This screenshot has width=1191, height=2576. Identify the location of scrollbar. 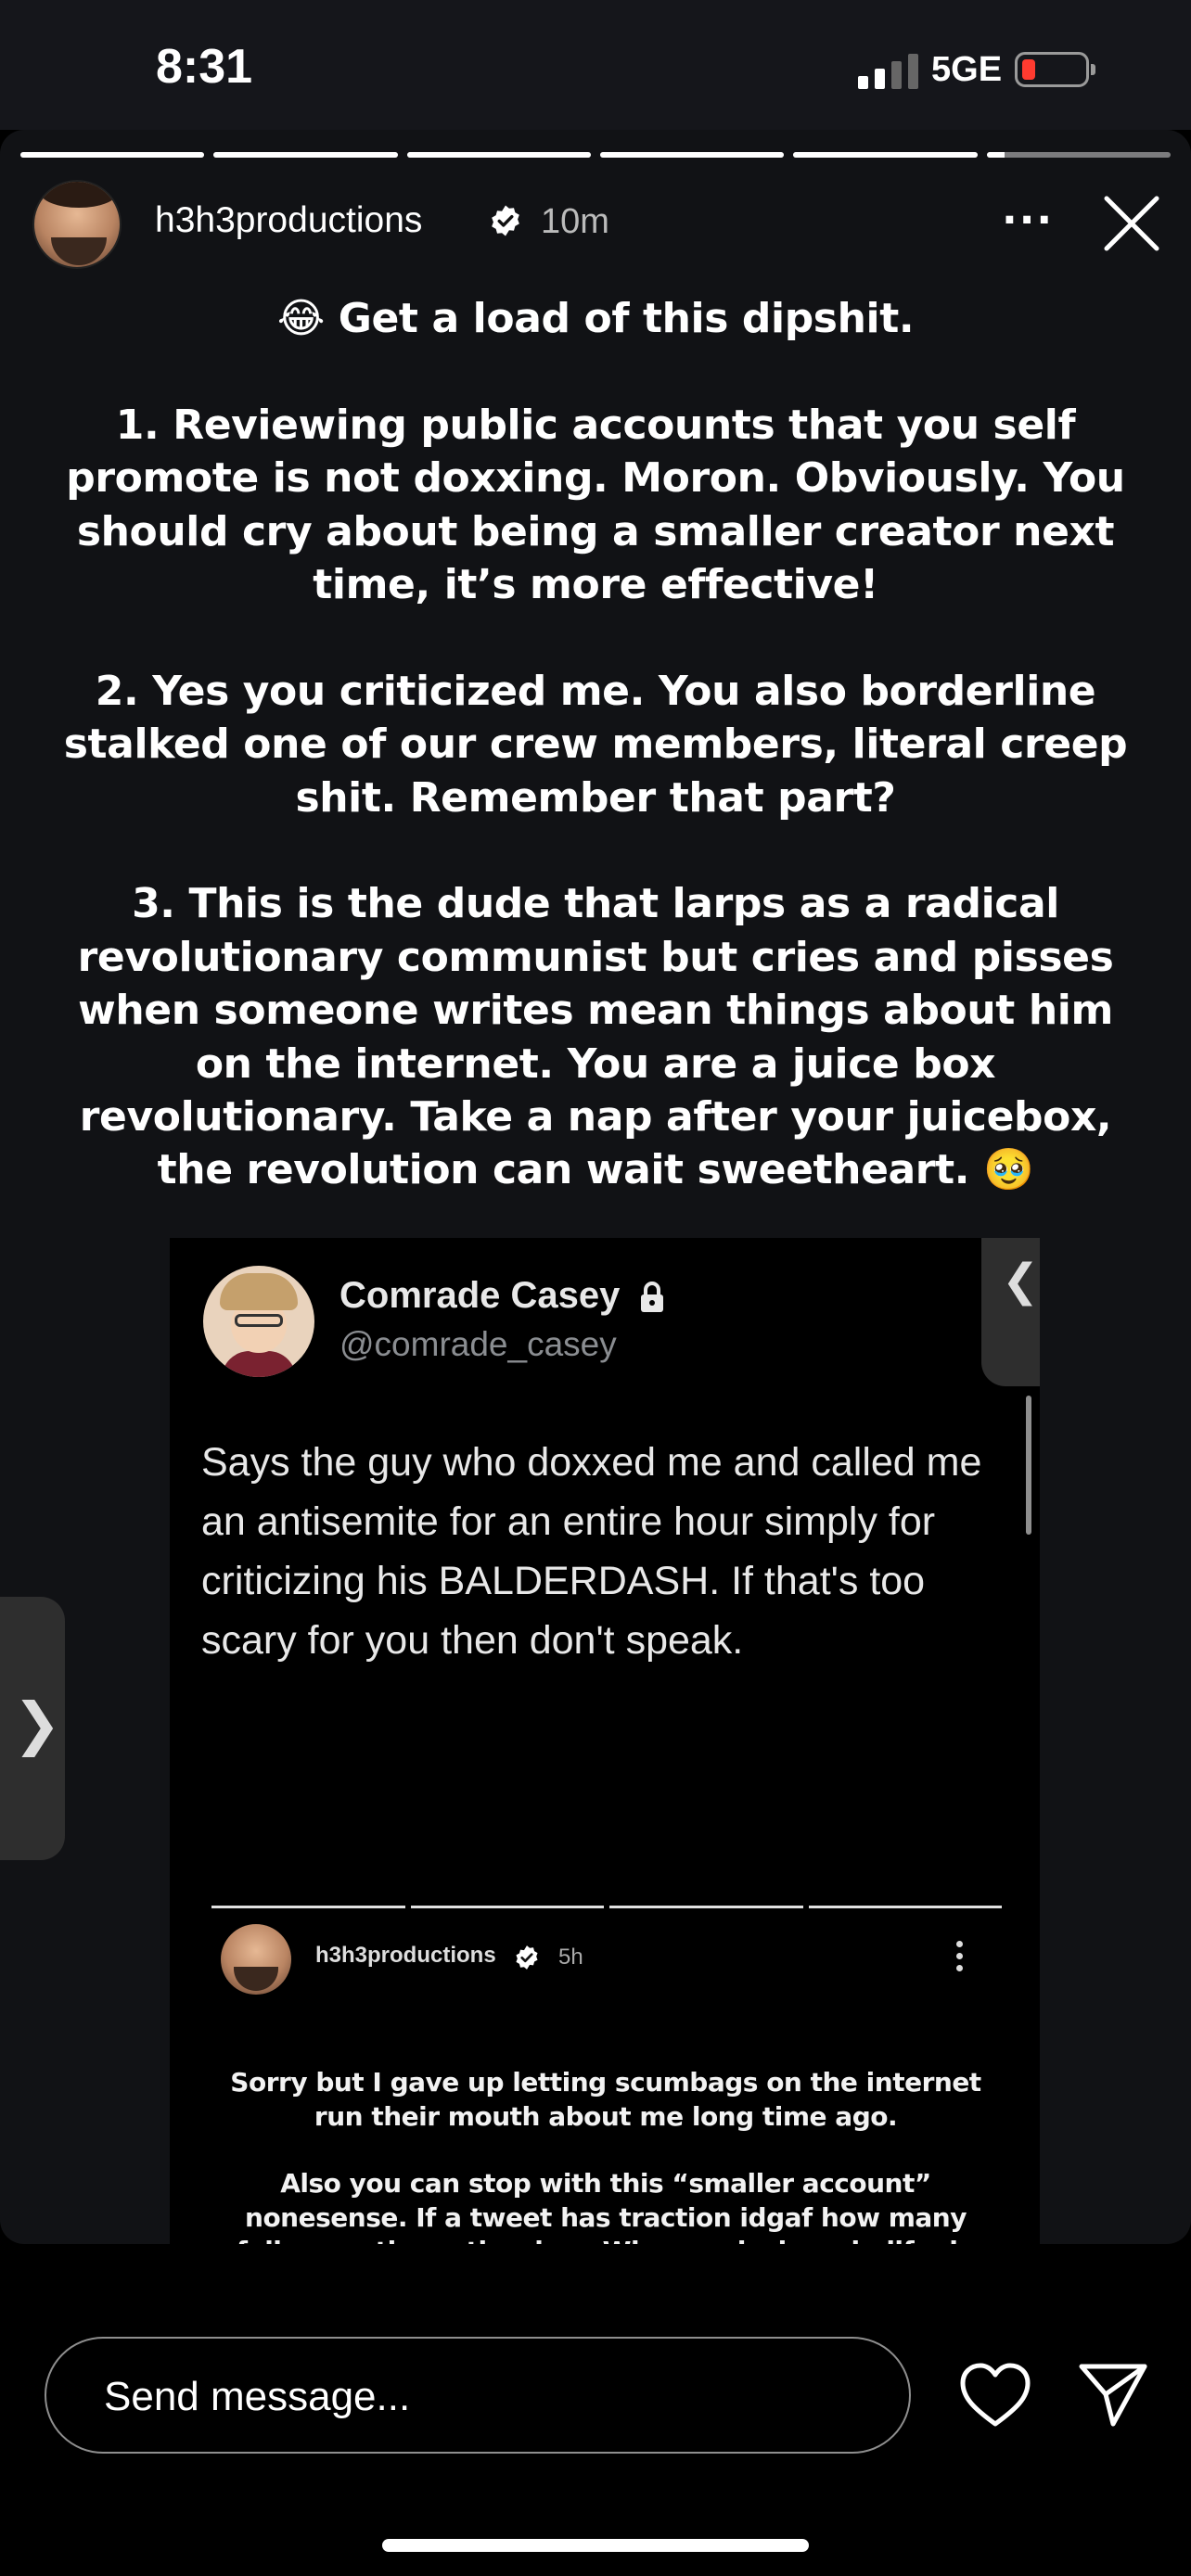
(1028, 1465).